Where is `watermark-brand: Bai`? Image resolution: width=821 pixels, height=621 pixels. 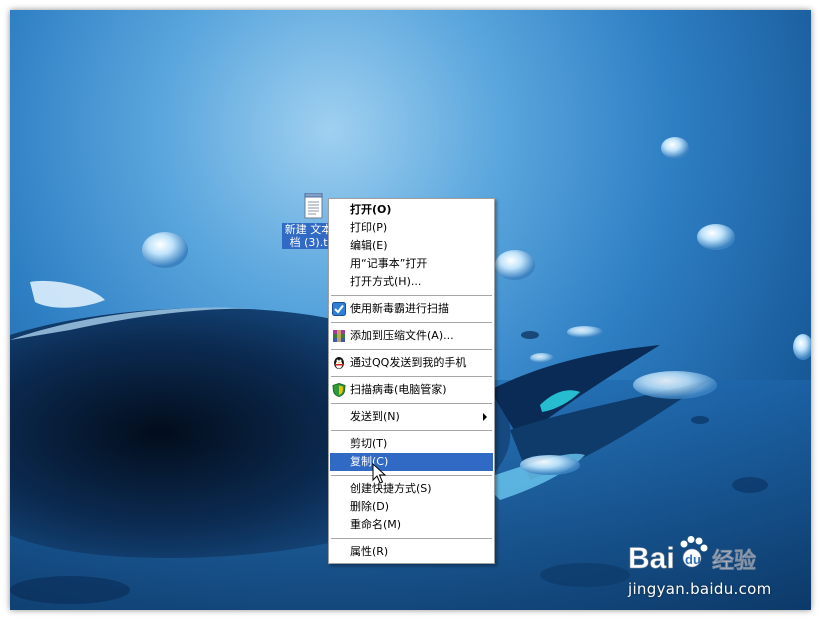
watermark-brand: Bai is located at coordinates (651, 558).